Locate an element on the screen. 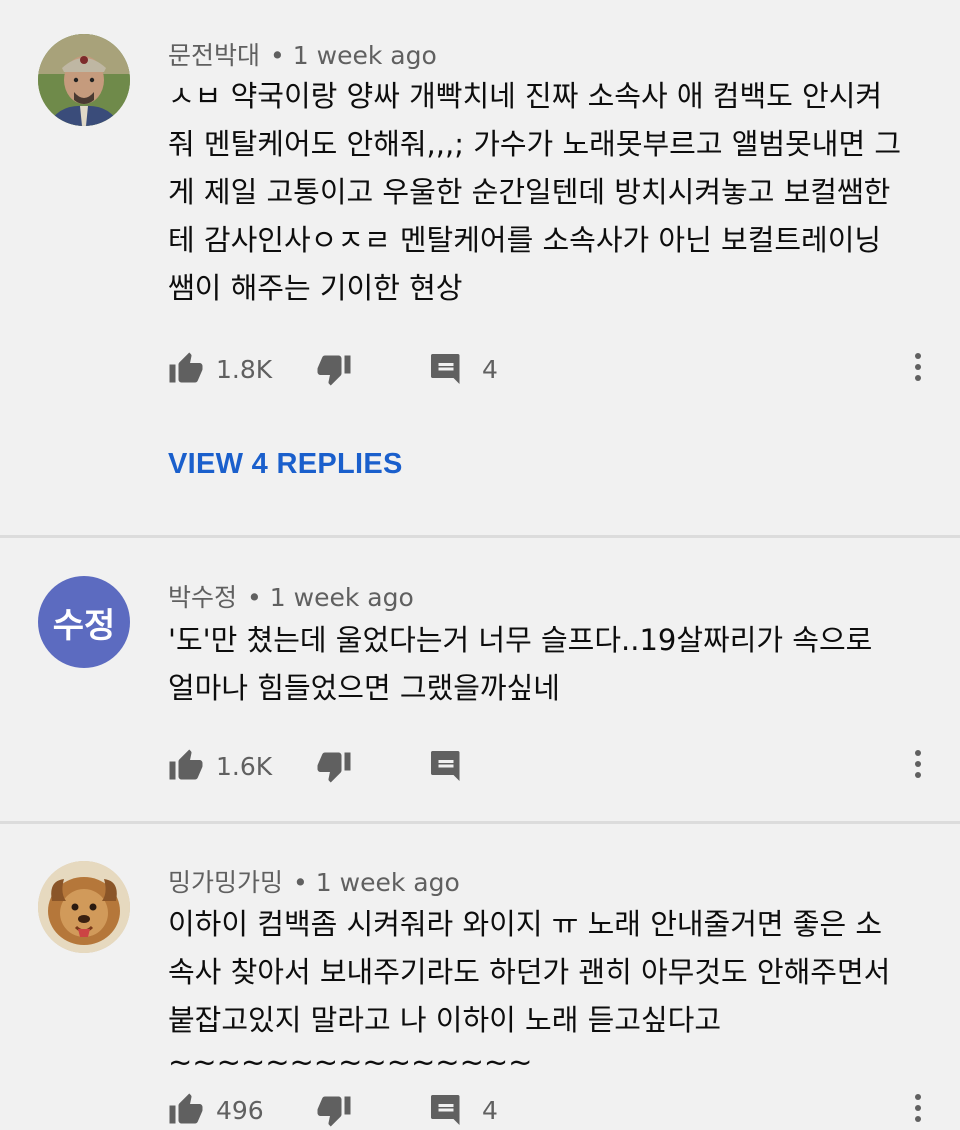  like-button: 1.6K is located at coordinates (220, 766).